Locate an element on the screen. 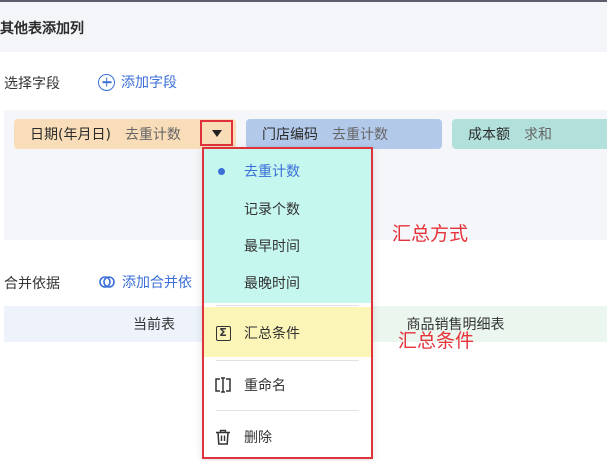 The height and width of the screenshot is (461, 607). add-field-button: 添加字段 is located at coordinates (137, 82).